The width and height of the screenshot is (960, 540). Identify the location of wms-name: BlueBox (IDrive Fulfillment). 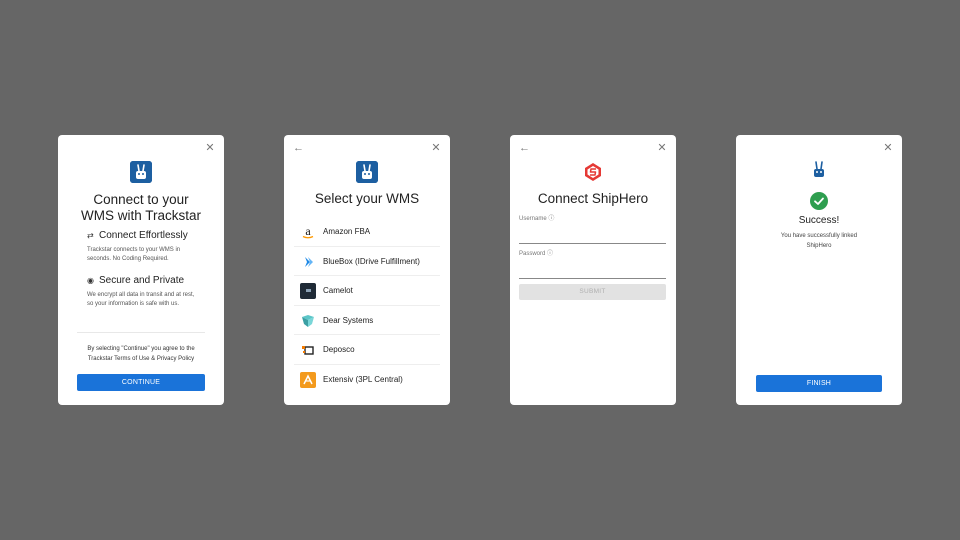
(371, 261).